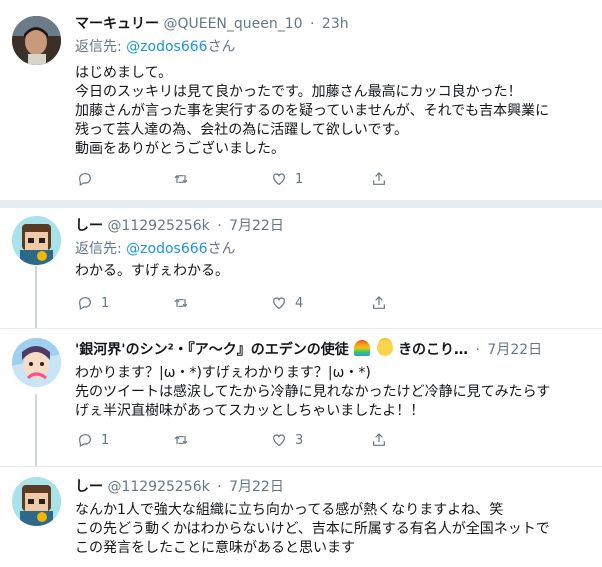 This screenshot has height=567, width=602. Describe the element at coordinates (235, 440) in the screenshot. I see `tweet-actions: 1 3` at that location.